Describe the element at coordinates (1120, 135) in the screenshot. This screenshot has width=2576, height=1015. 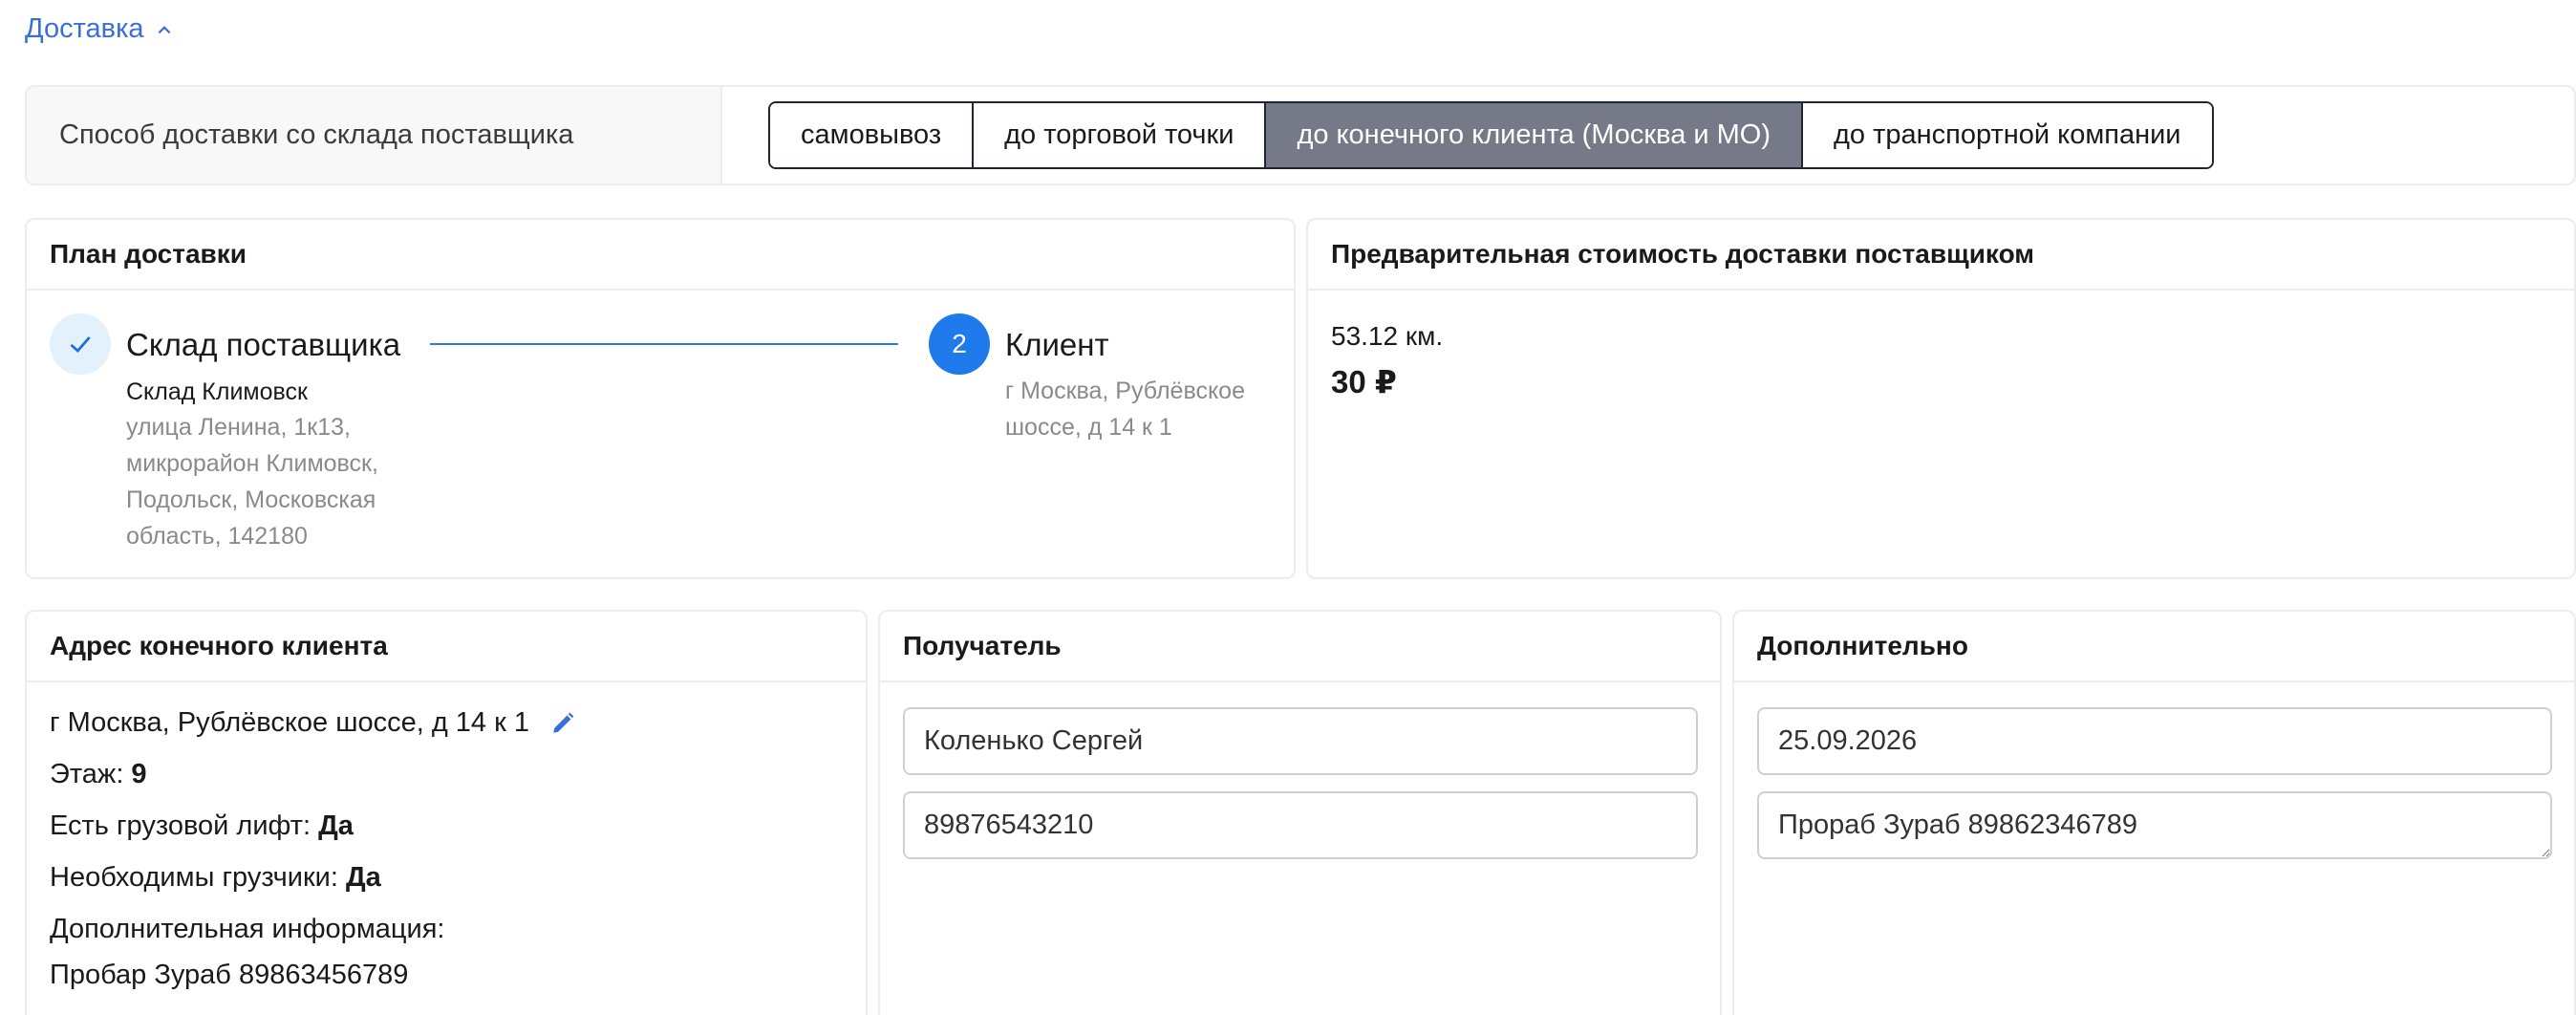
I see `method-store-button: до торговой точки` at that location.